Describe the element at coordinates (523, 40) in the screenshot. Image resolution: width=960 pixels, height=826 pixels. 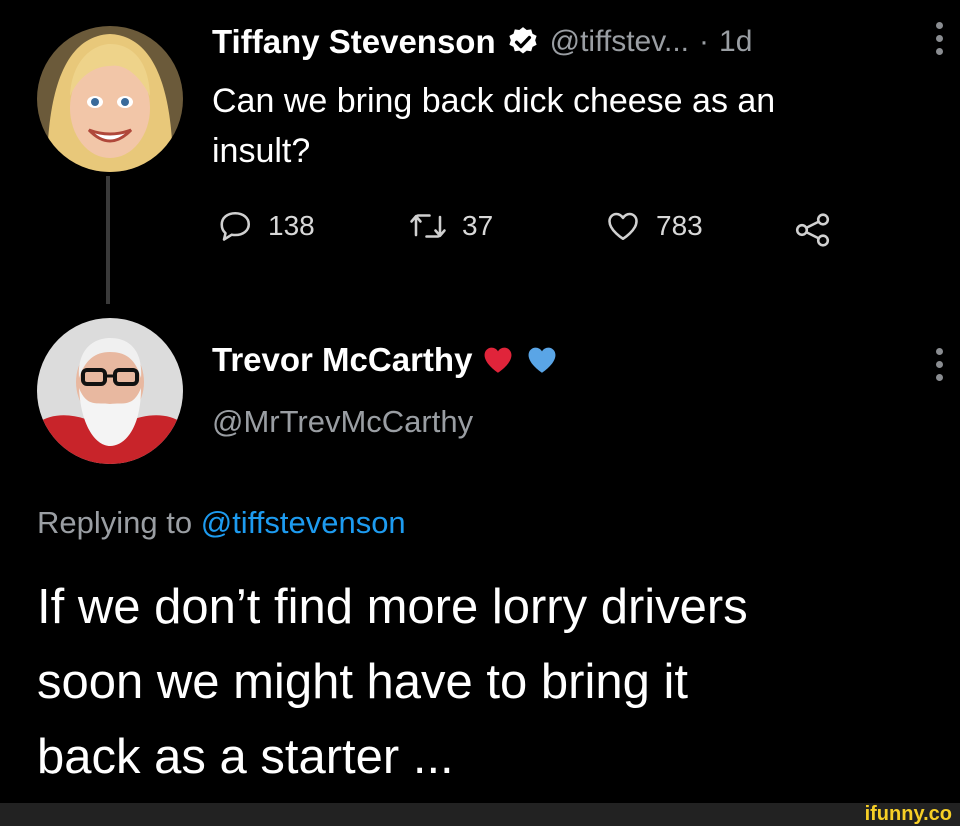
I see `verified-badge-icon` at that location.